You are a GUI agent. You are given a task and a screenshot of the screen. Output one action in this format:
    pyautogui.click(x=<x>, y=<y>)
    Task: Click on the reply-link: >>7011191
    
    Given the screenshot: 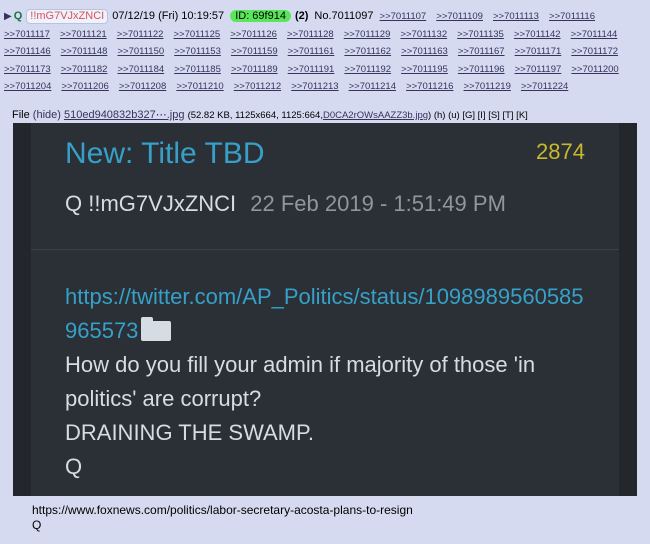 What is the action you would take?
    pyautogui.click(x=311, y=69)
    